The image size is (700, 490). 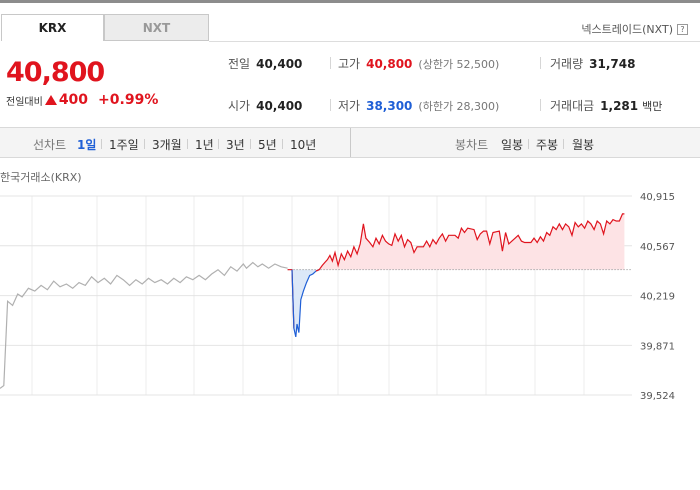 I want to click on change-label: 전일대비, so click(x=24, y=102).